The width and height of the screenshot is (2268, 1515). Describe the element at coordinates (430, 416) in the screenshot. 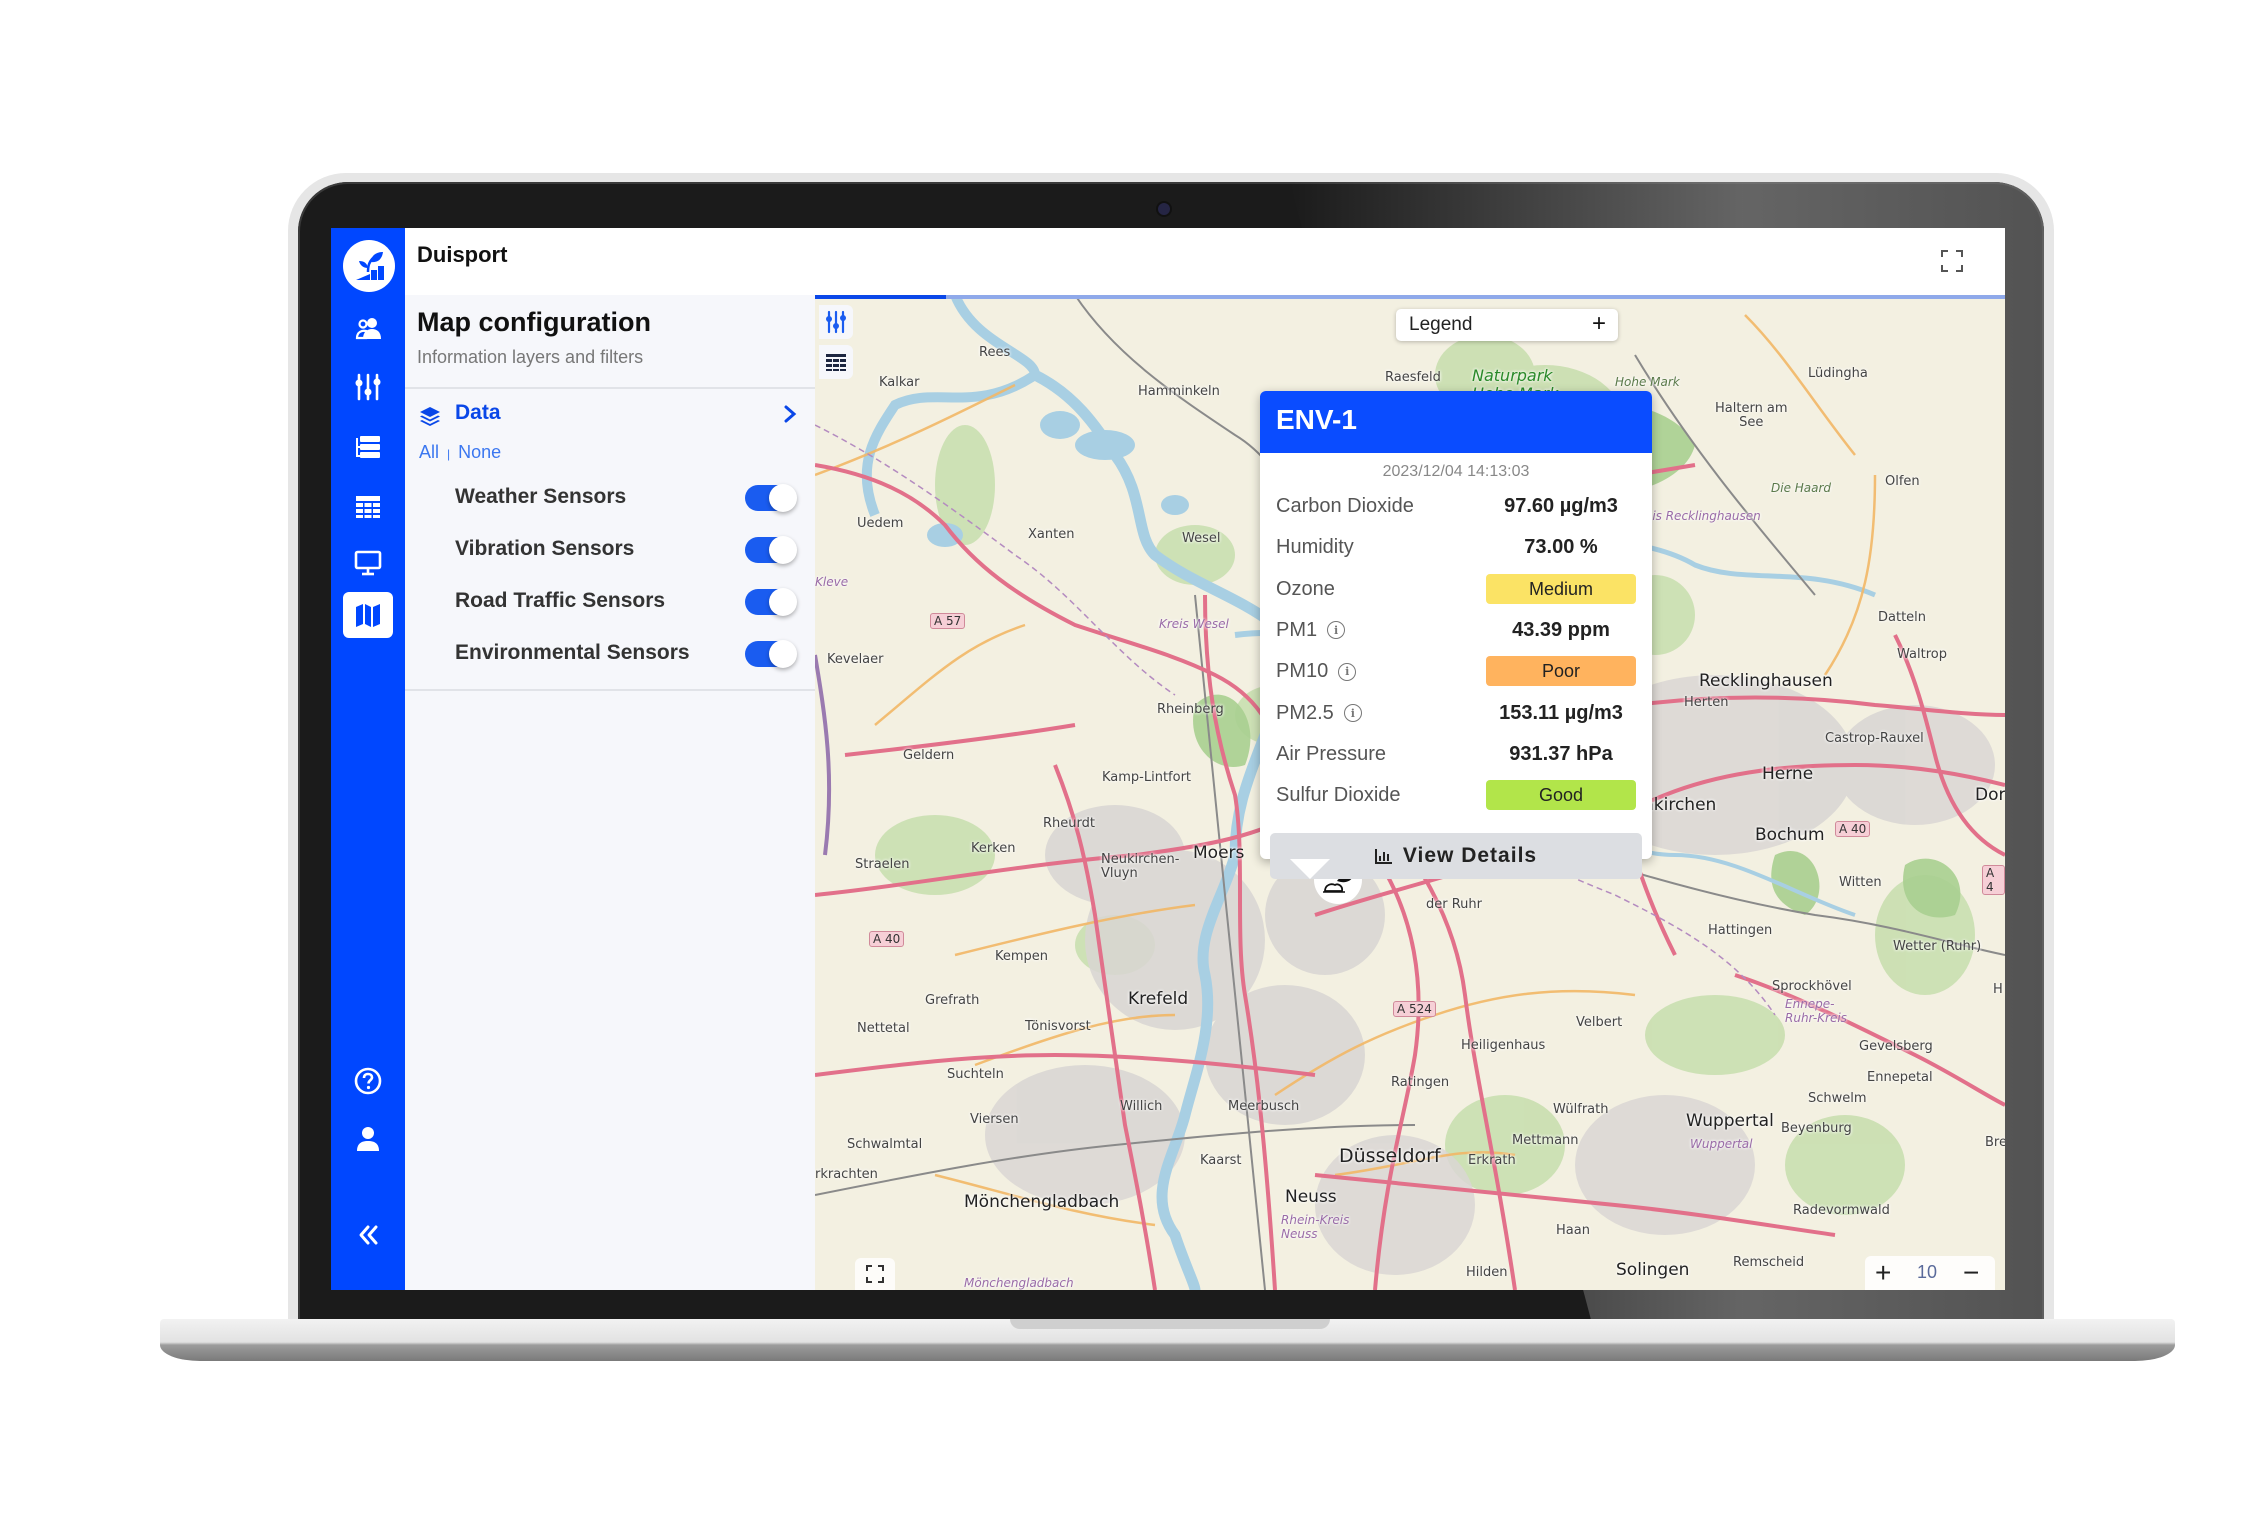

I see `layers-icon` at that location.